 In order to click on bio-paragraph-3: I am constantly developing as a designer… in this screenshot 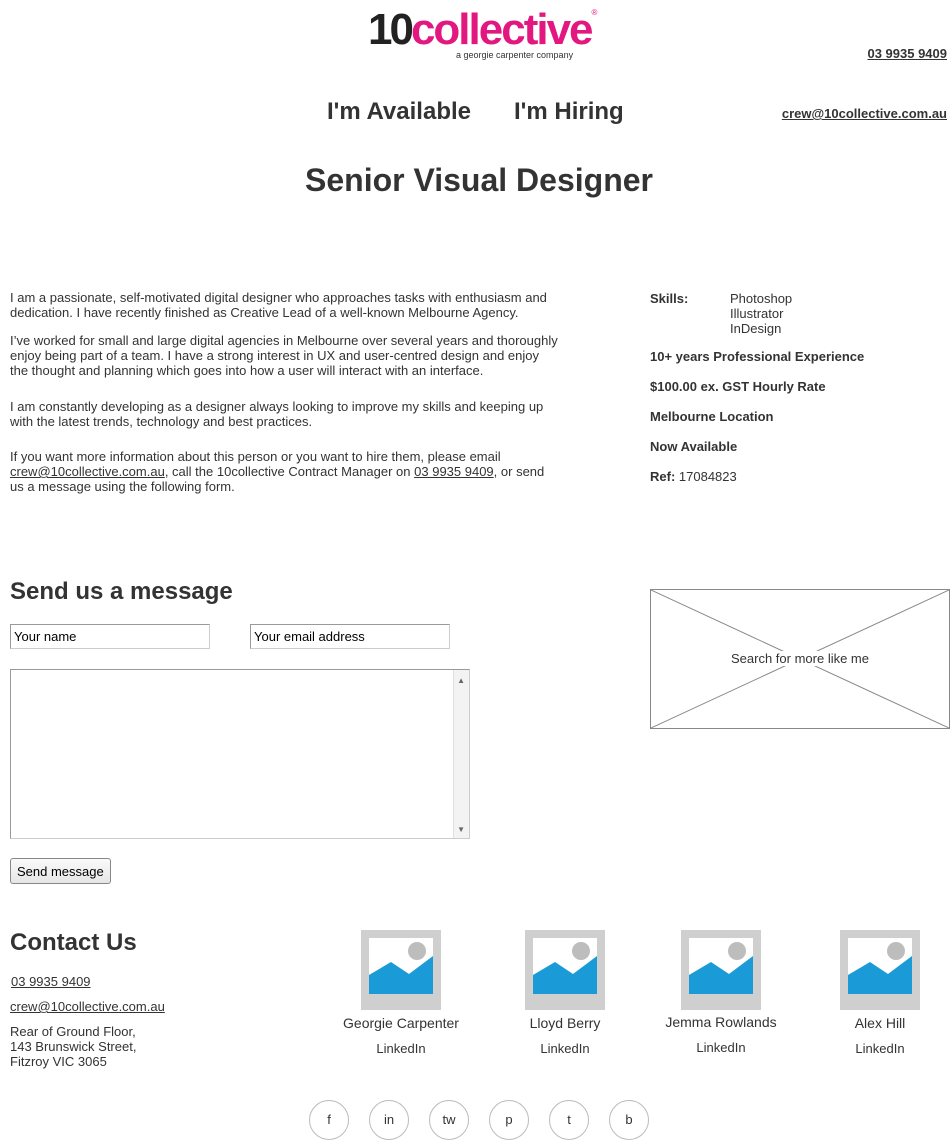, I will do `click(277, 414)`.